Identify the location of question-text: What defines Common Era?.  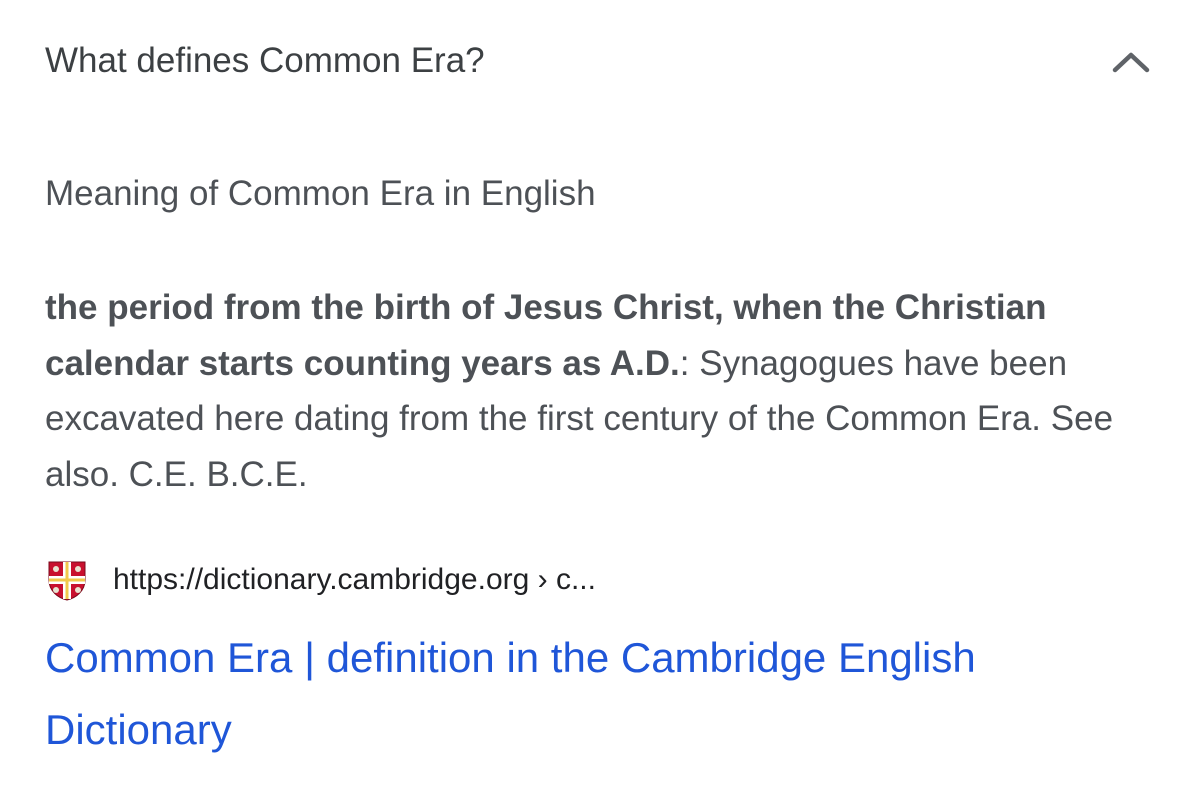
(265, 60).